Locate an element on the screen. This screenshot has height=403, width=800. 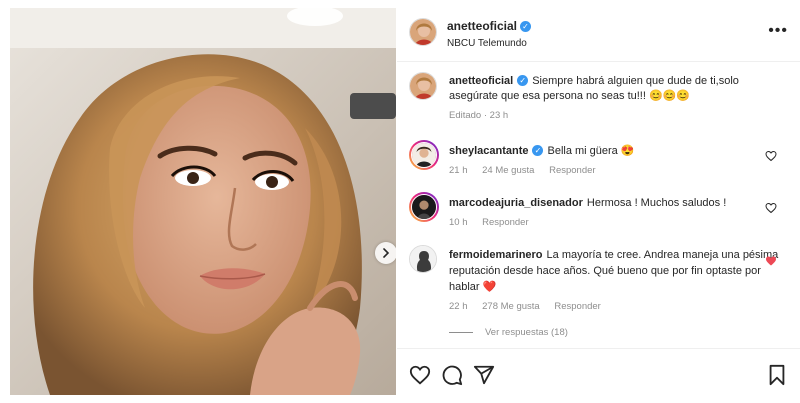
view-replies-button: Ver respuestas (18) is located at coordinates (508, 332).